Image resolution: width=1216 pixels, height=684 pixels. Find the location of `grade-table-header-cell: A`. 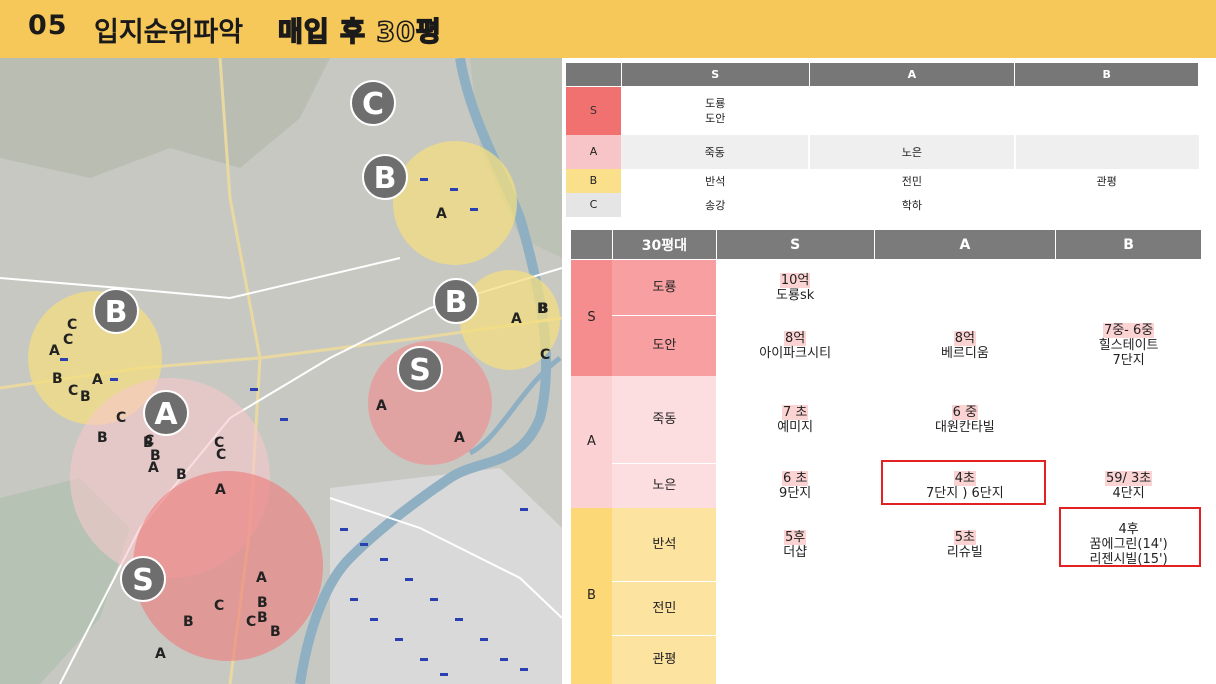

grade-table-header-cell: A is located at coordinates (912, 74).